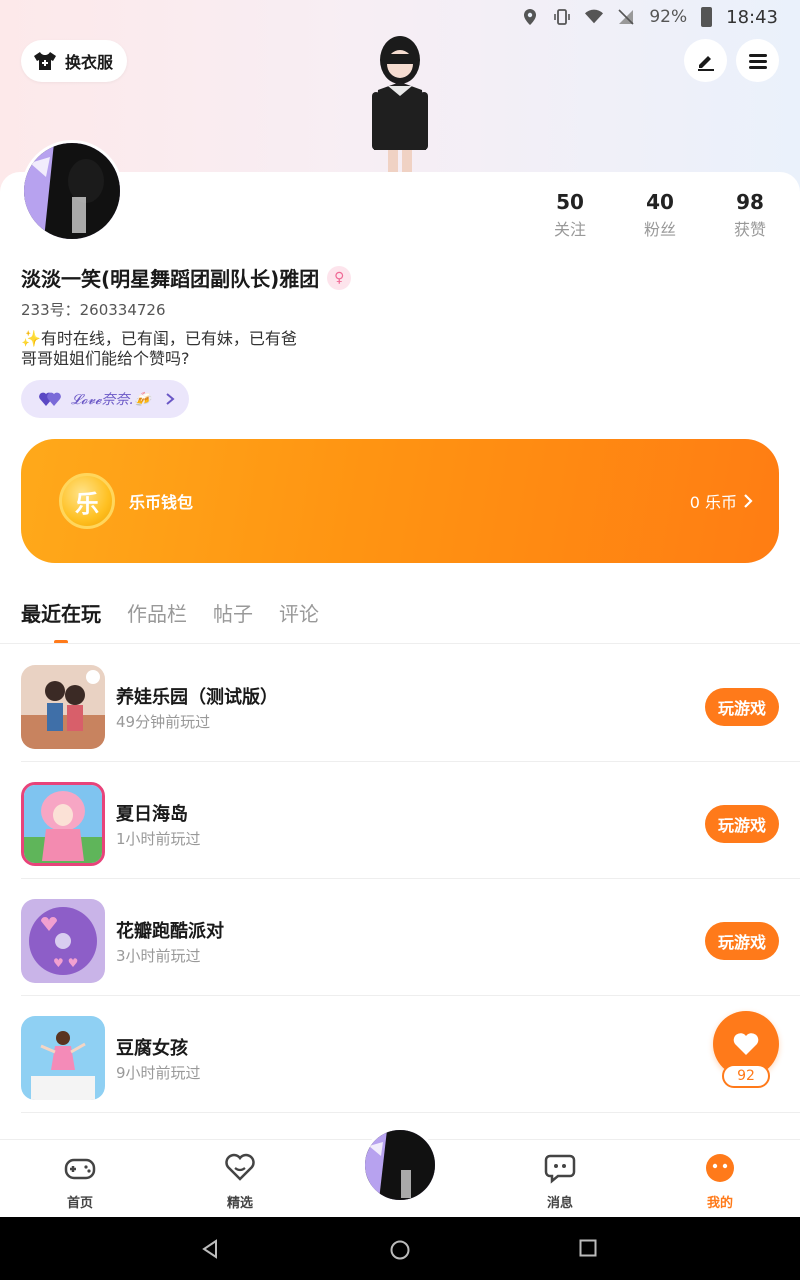  I want to click on battery-percent: 92%, so click(668, 17).